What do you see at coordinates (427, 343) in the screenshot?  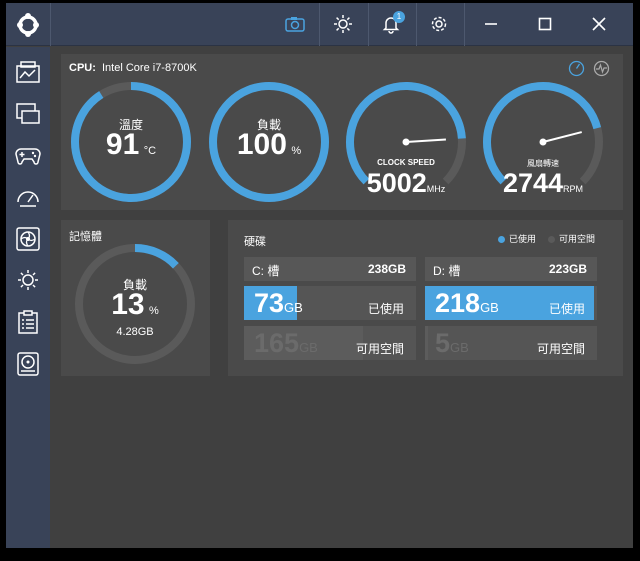 I see `drive-d-free-bar` at bounding box center [427, 343].